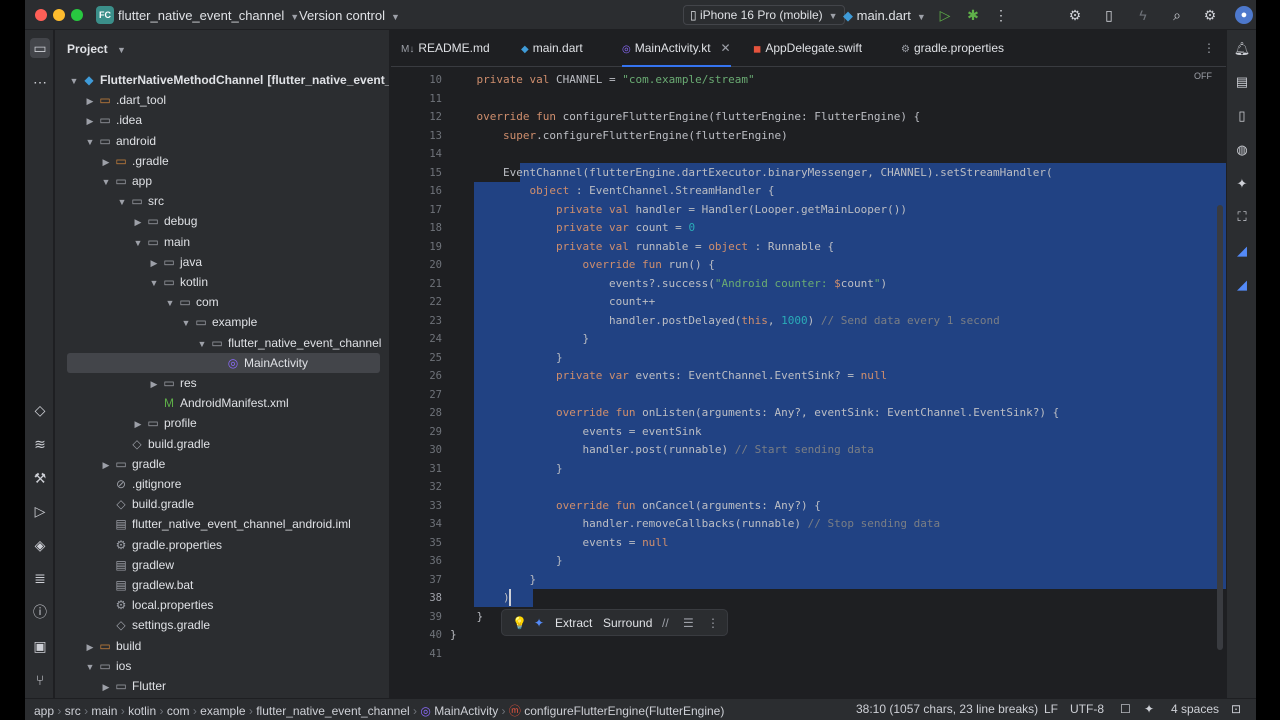 This screenshot has width=1280, height=720. What do you see at coordinates (635, 506) in the screenshot?
I see `code-line: override fun onCancel(arguments: Any?) {` at bounding box center [635, 506].